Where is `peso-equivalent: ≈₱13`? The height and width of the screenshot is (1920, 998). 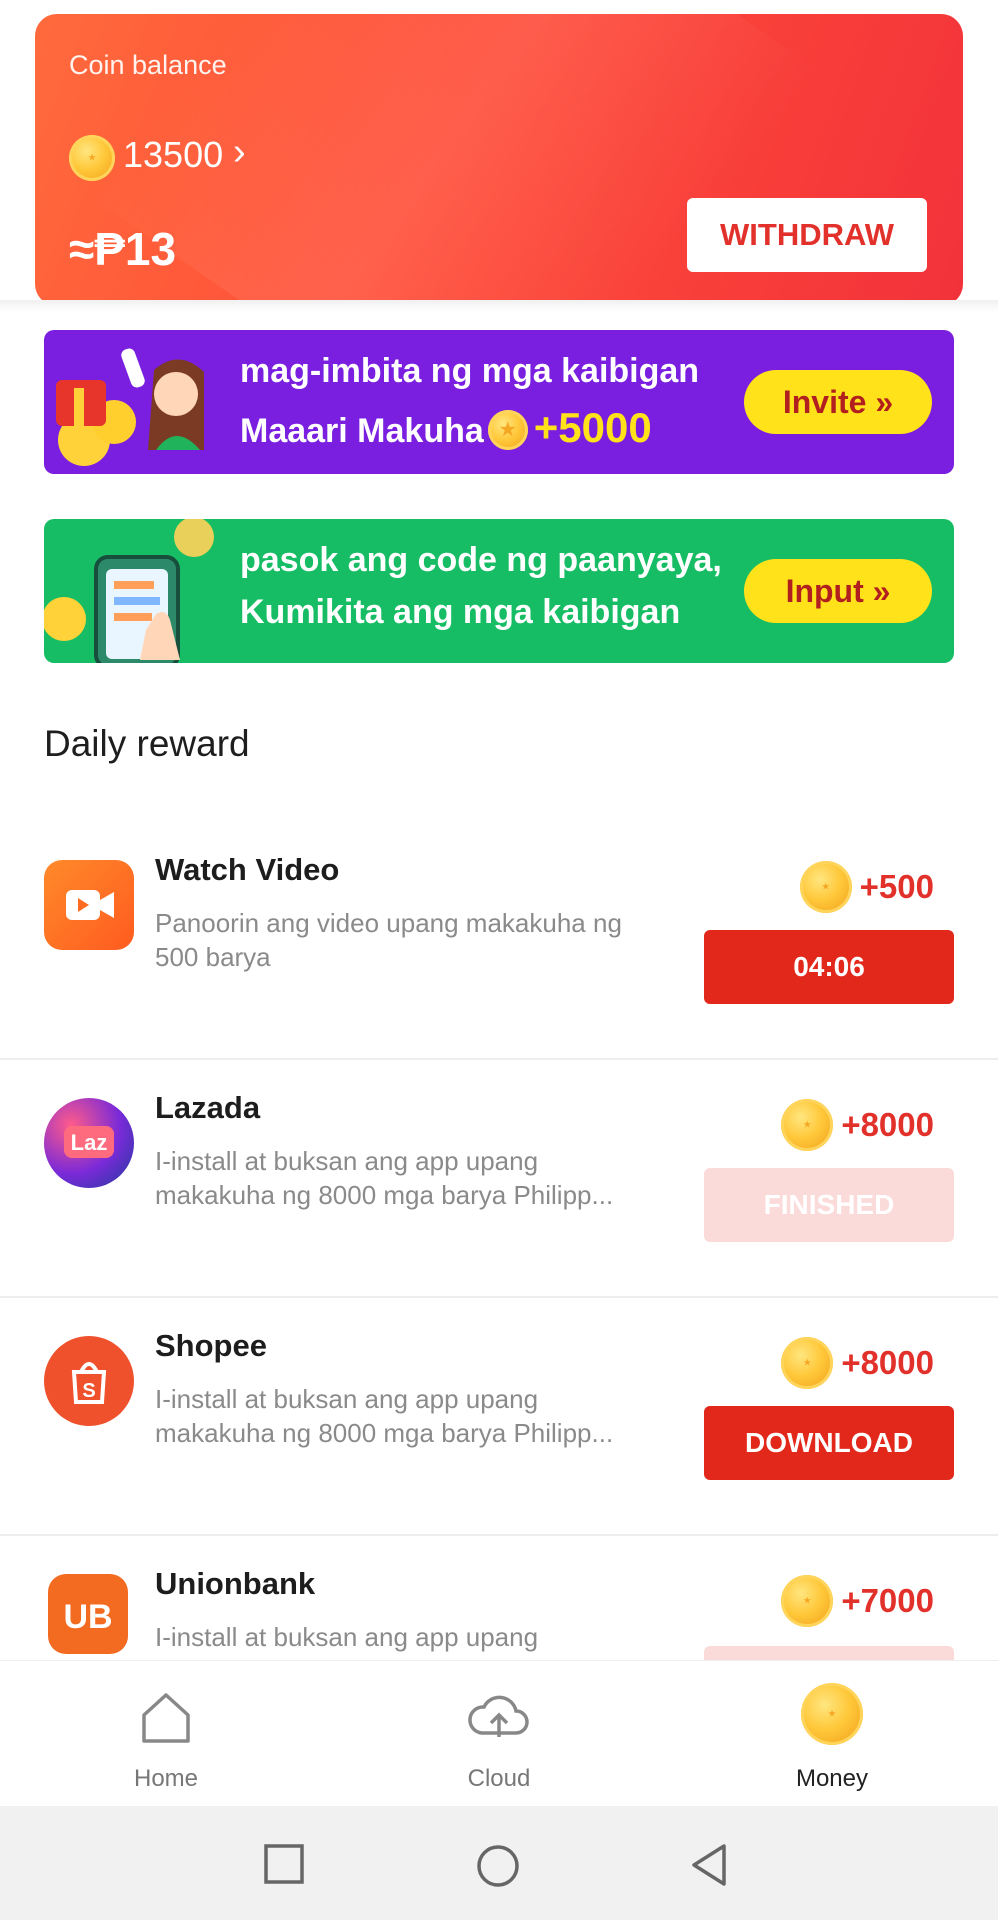
peso-equivalent: ≈₱13 is located at coordinates (123, 249).